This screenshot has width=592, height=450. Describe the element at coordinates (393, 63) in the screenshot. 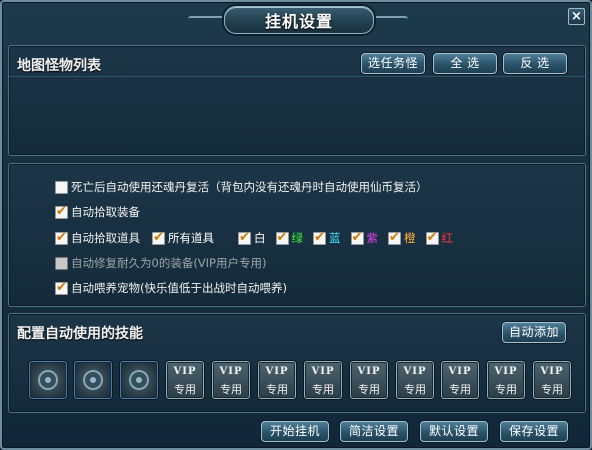

I see `select-quest-monster-button: 选任务怪` at that location.